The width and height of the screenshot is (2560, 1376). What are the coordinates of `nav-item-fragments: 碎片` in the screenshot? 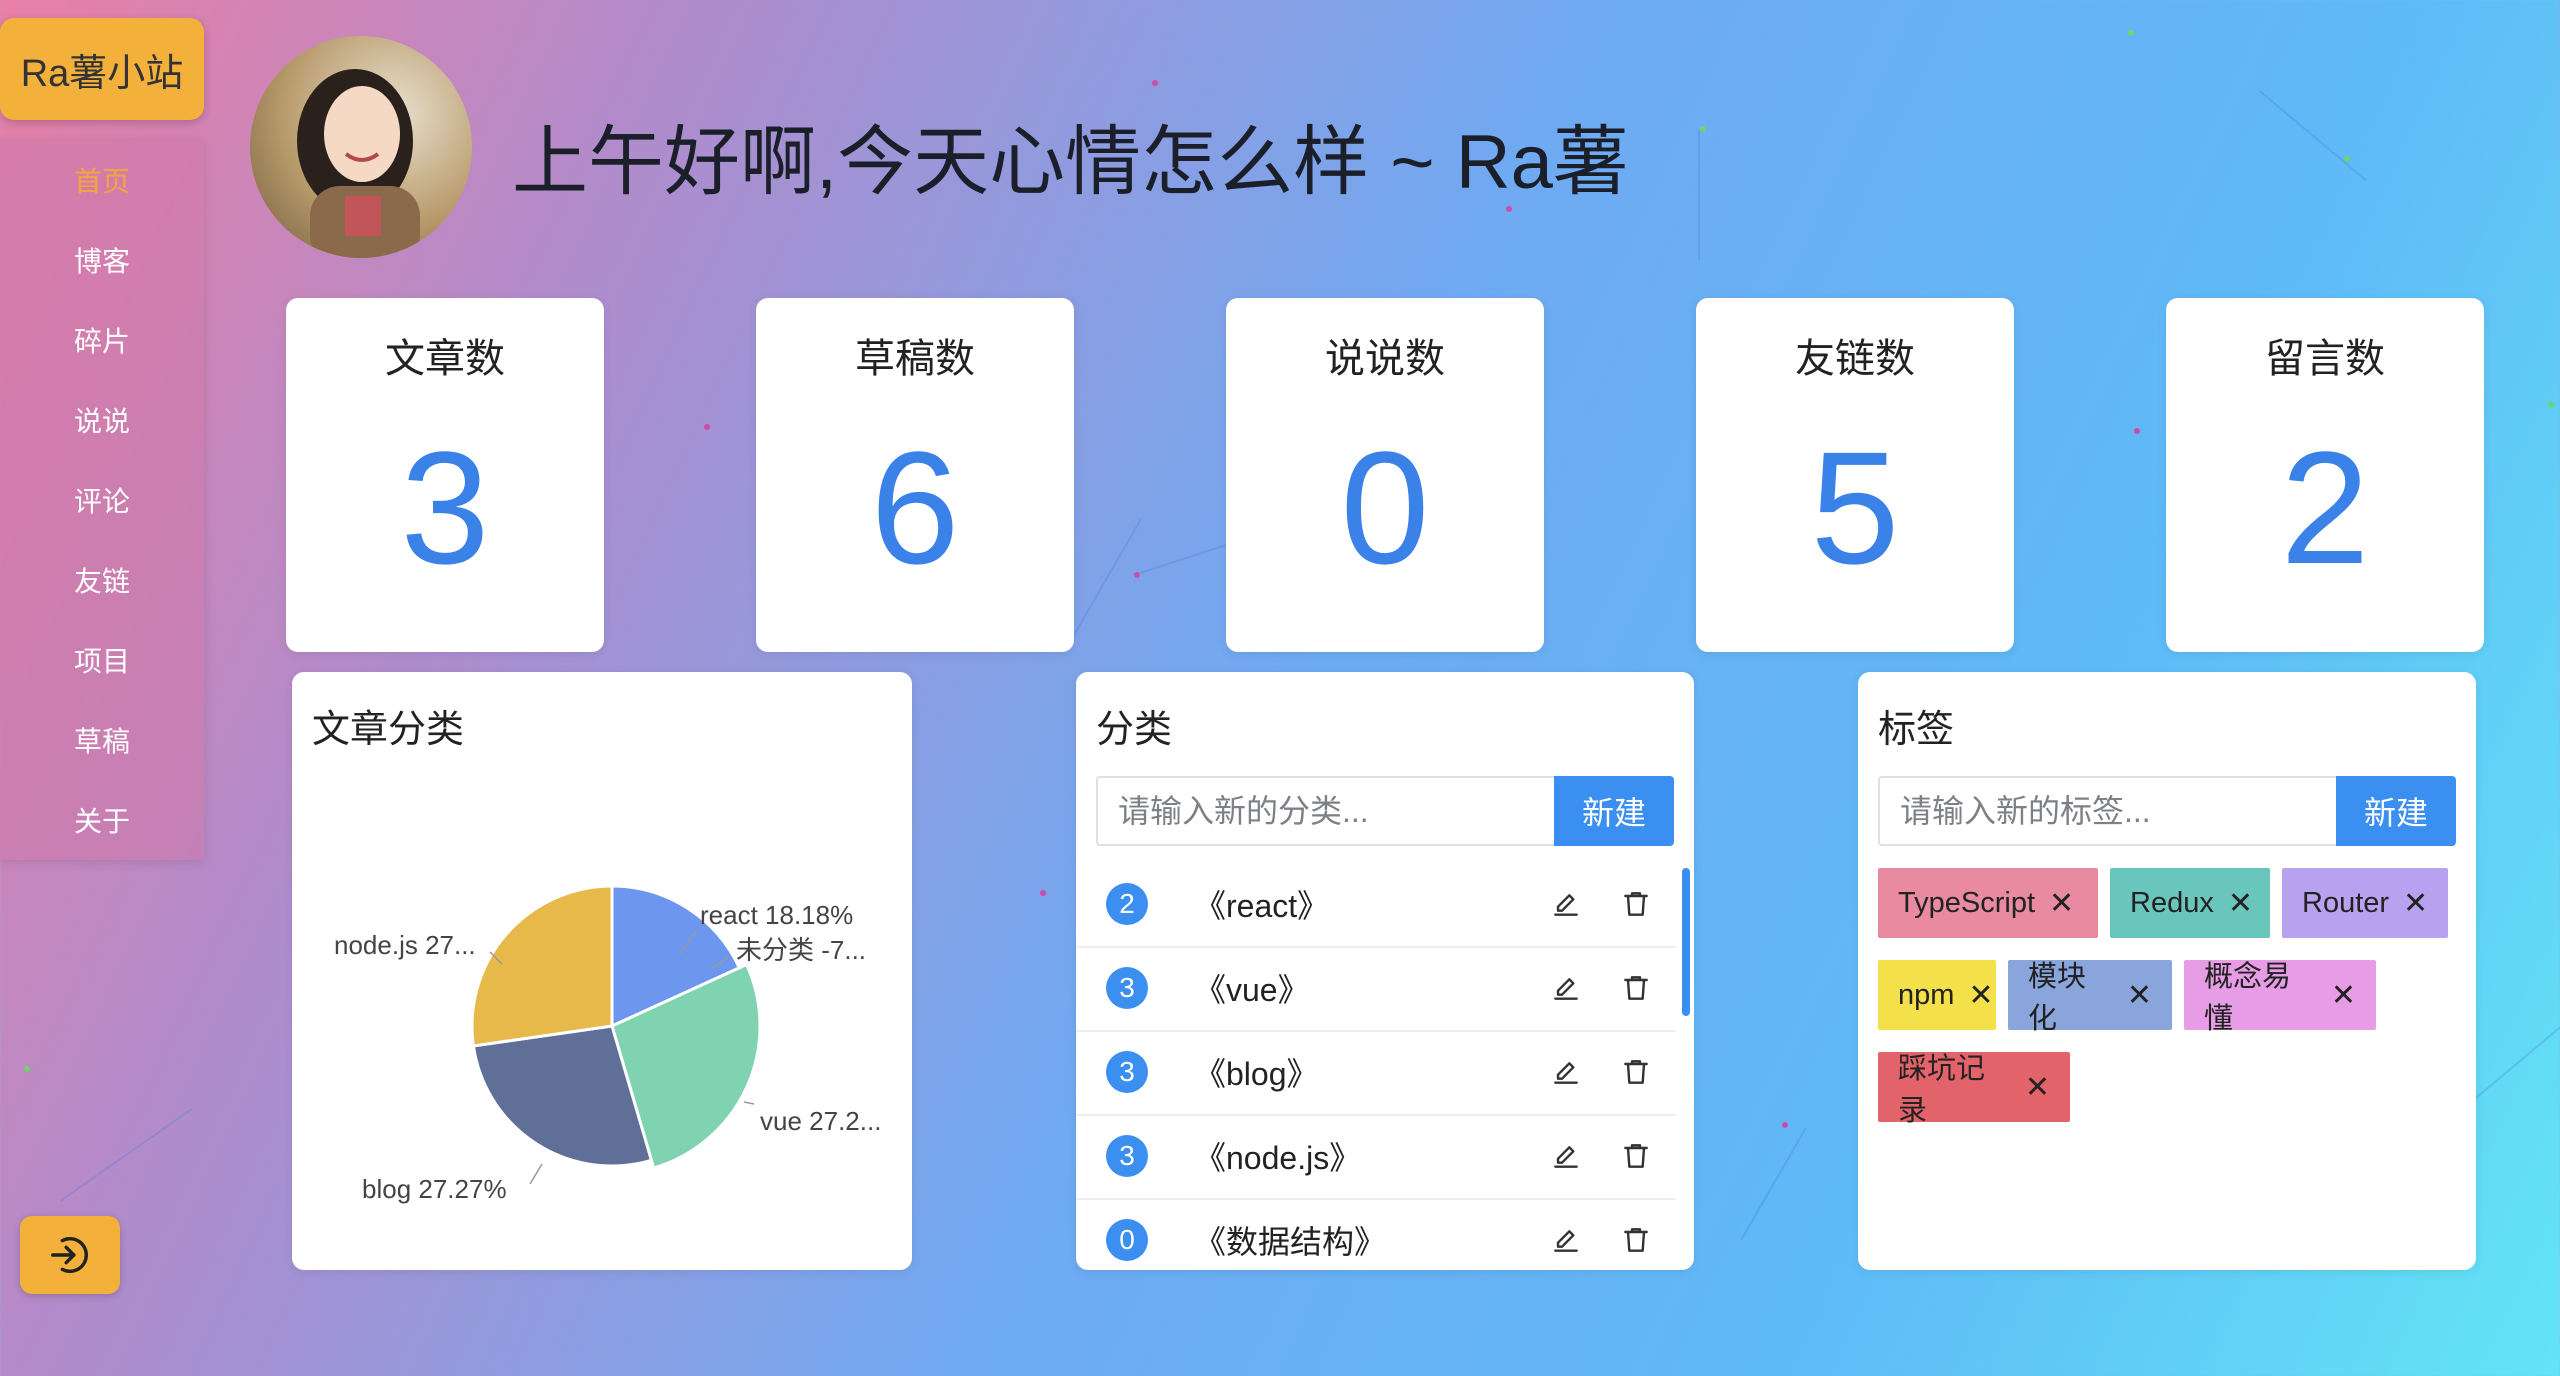 It's located at (102, 340).